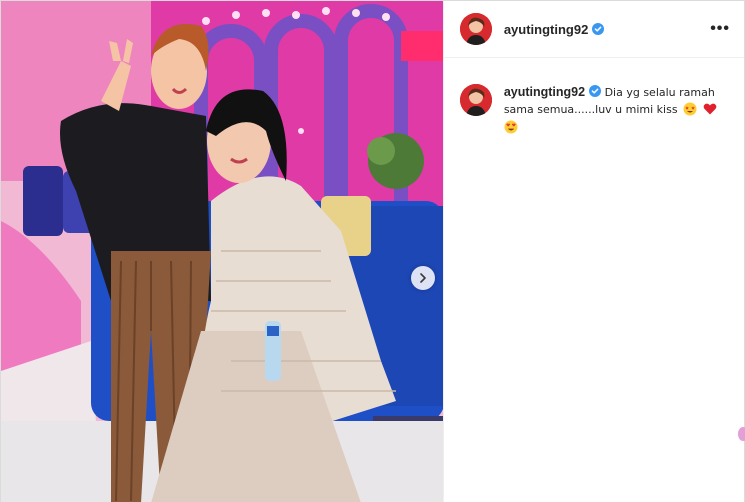 This screenshot has height=502, width=745. Describe the element at coordinates (511, 127) in the screenshot. I see `heart-eyes-emoji-icon` at that location.